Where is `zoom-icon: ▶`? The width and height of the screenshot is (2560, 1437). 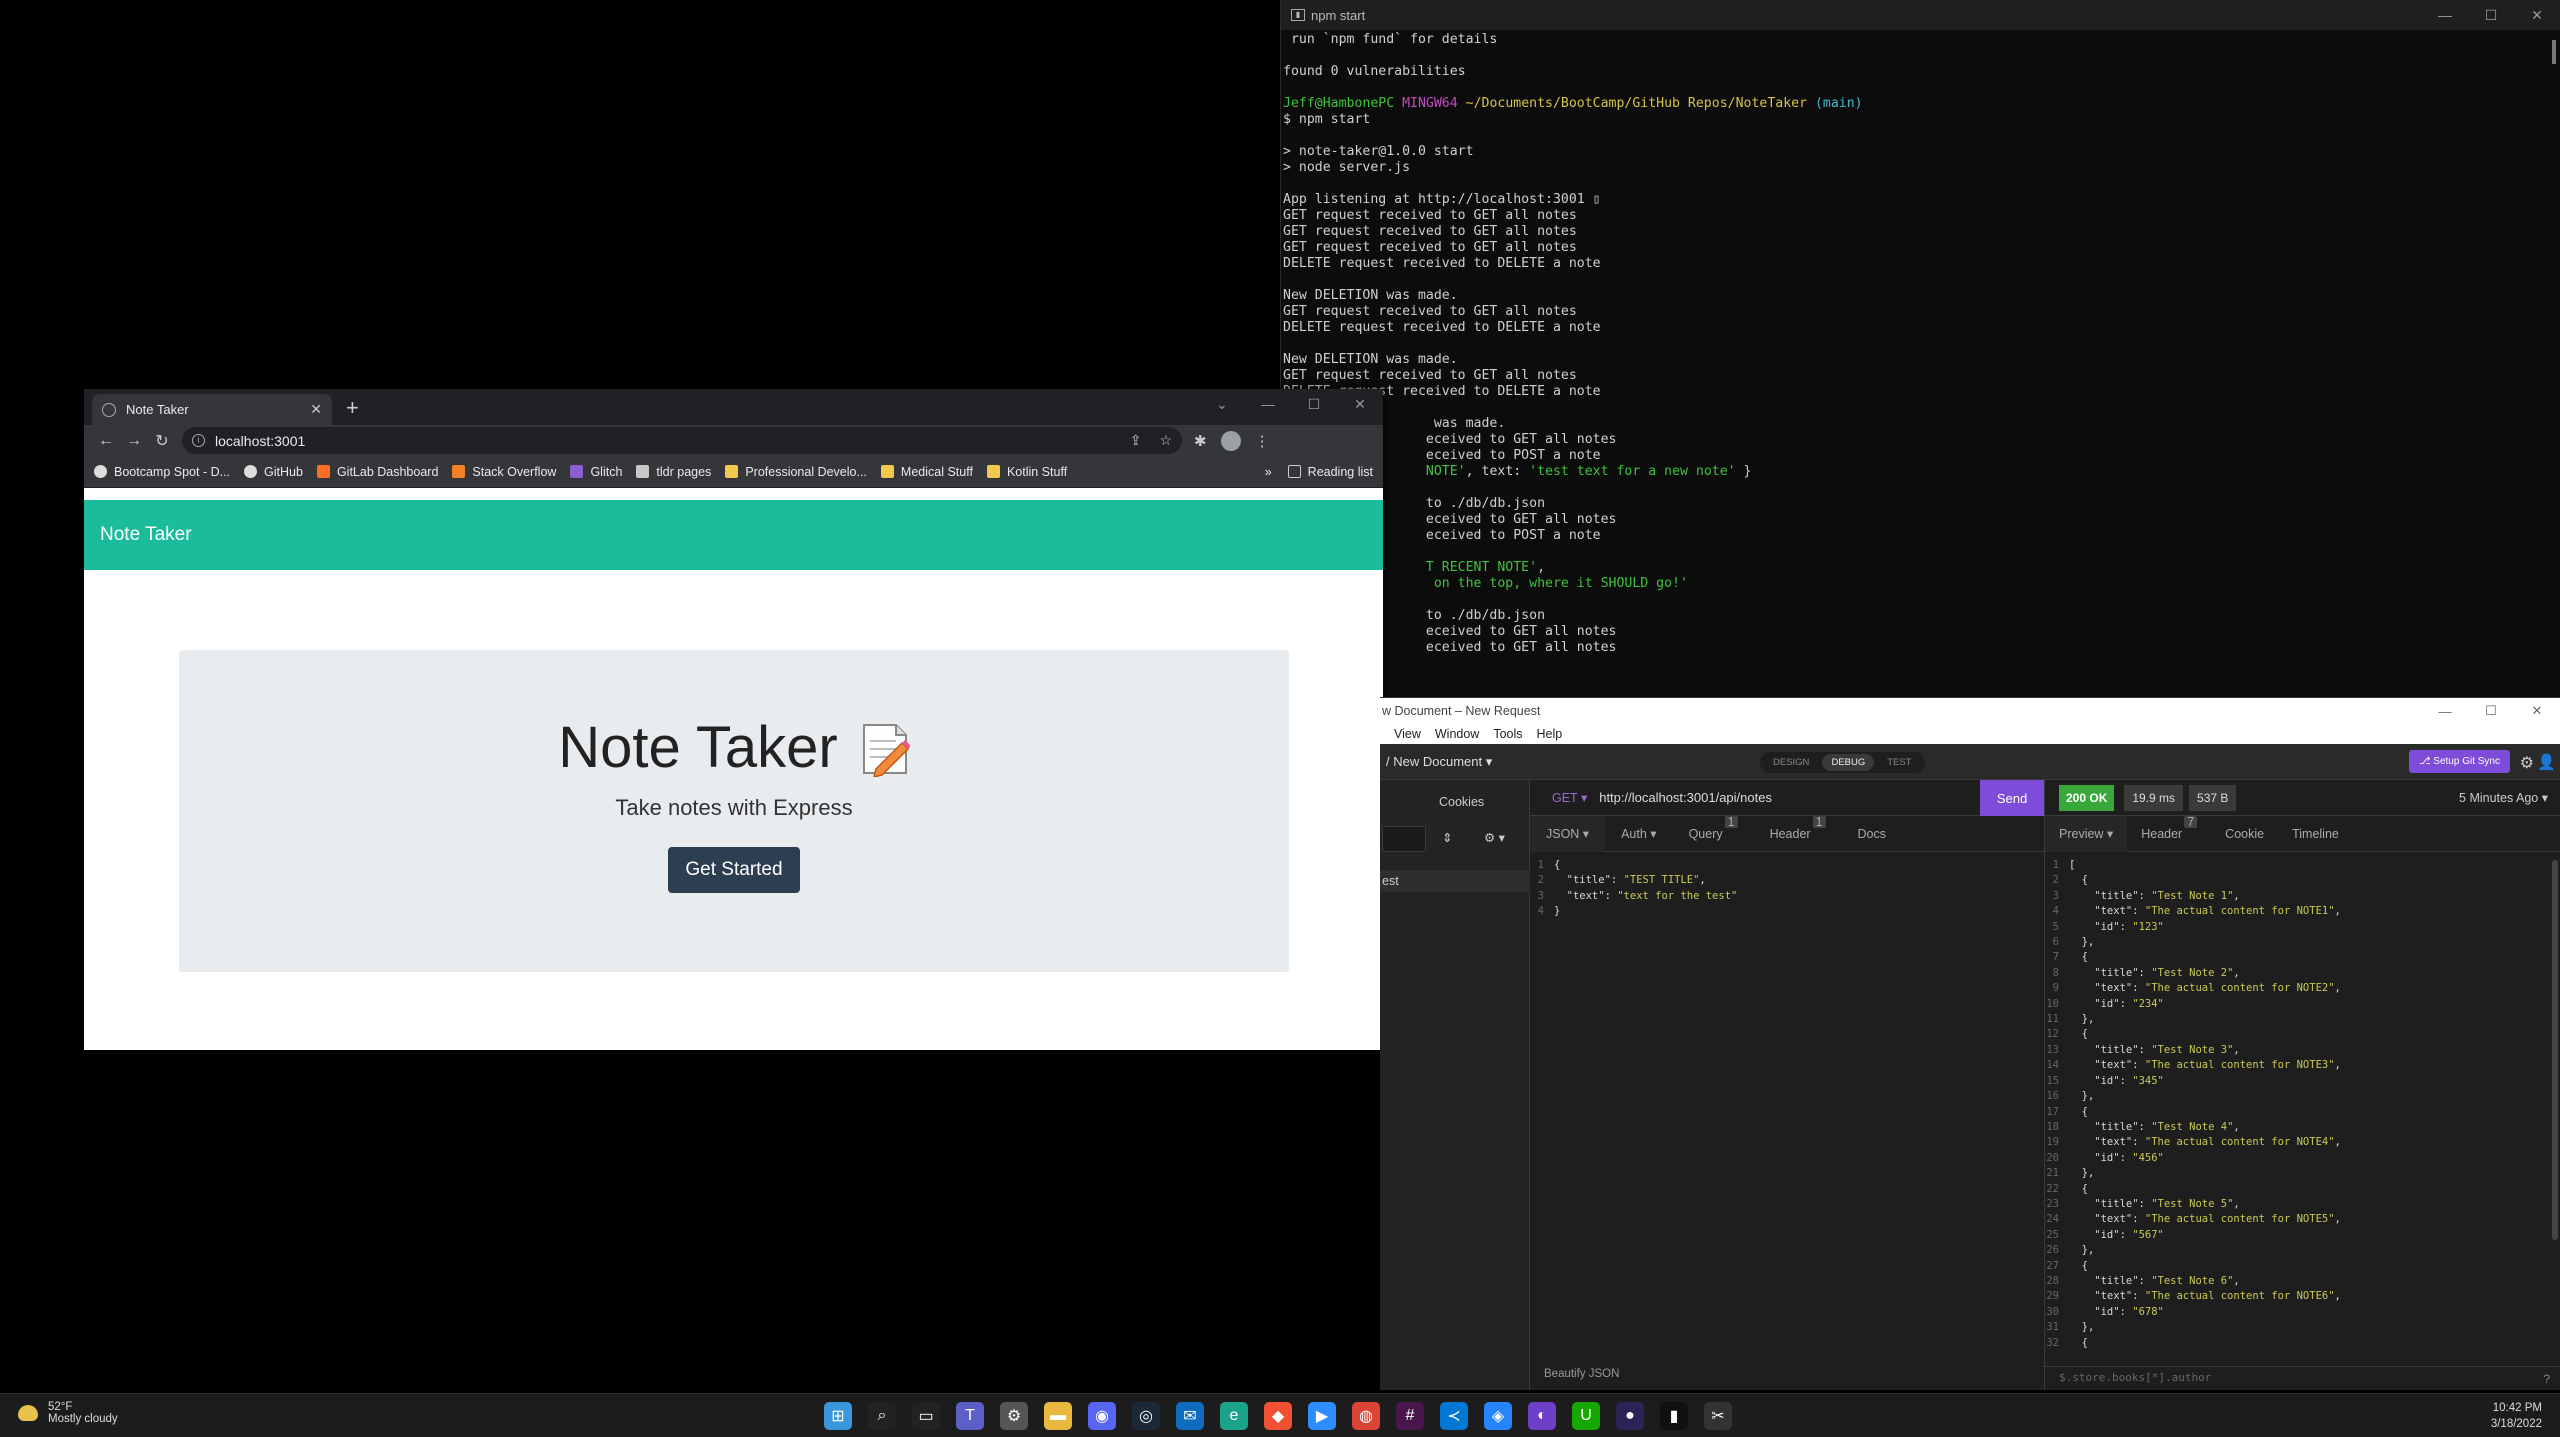
zoom-icon: ▶ is located at coordinates (1322, 1416).